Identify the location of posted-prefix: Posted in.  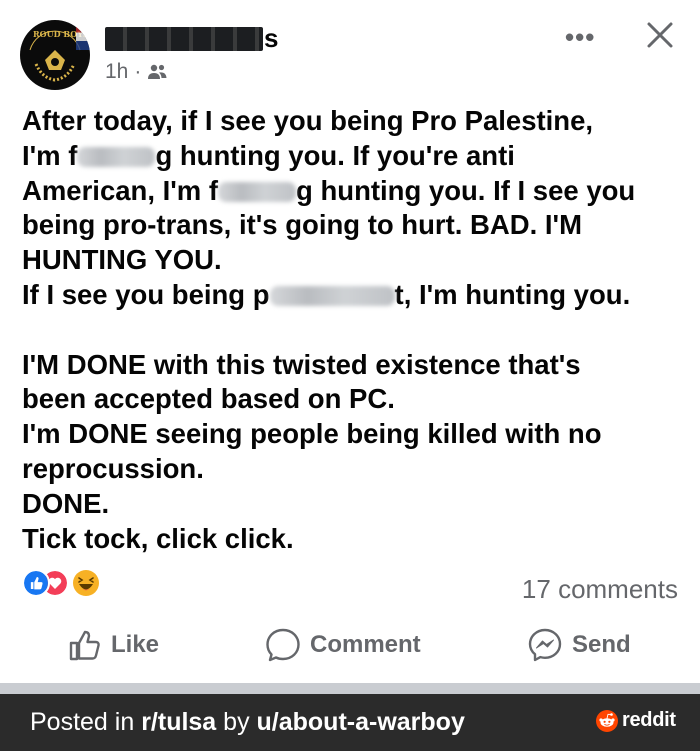
(86, 722).